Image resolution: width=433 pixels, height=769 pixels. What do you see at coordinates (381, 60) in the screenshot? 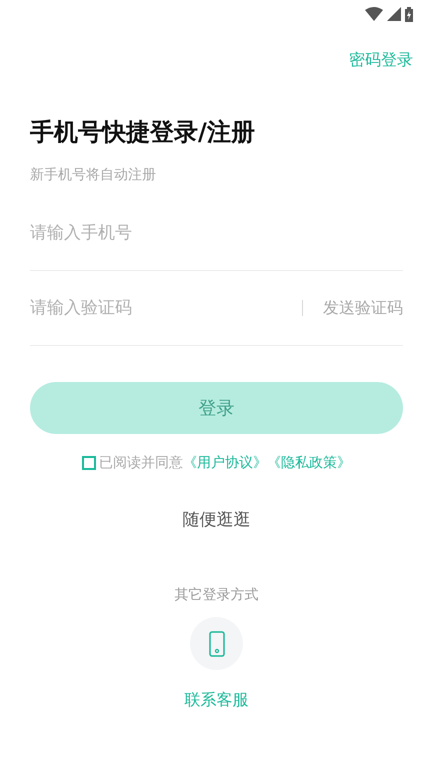
I see `password-login-link: 密码登录` at bounding box center [381, 60].